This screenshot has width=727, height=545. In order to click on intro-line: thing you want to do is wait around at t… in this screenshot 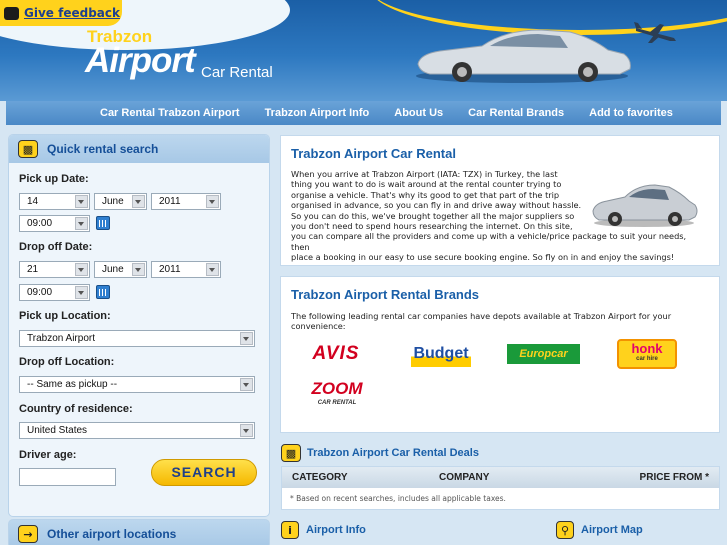, I will do `click(426, 184)`.